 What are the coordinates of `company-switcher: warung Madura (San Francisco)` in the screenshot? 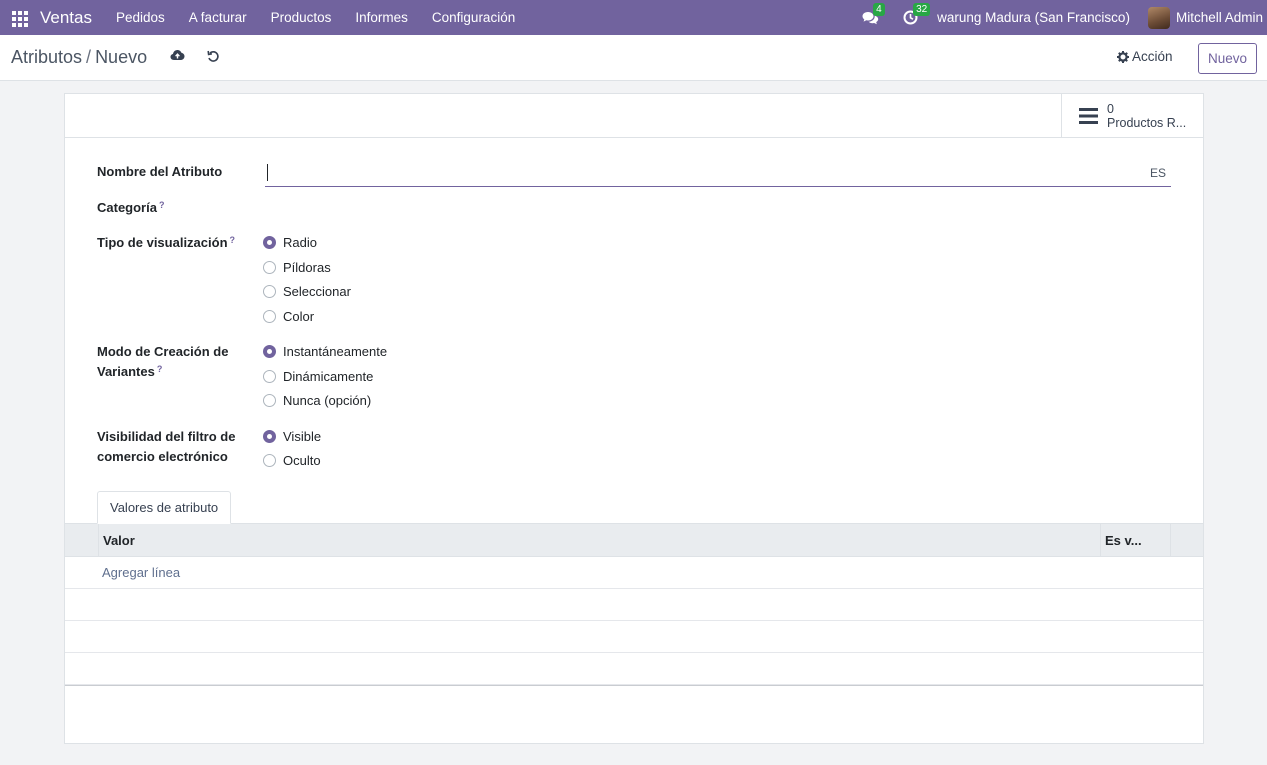 It's located at (1033, 17).